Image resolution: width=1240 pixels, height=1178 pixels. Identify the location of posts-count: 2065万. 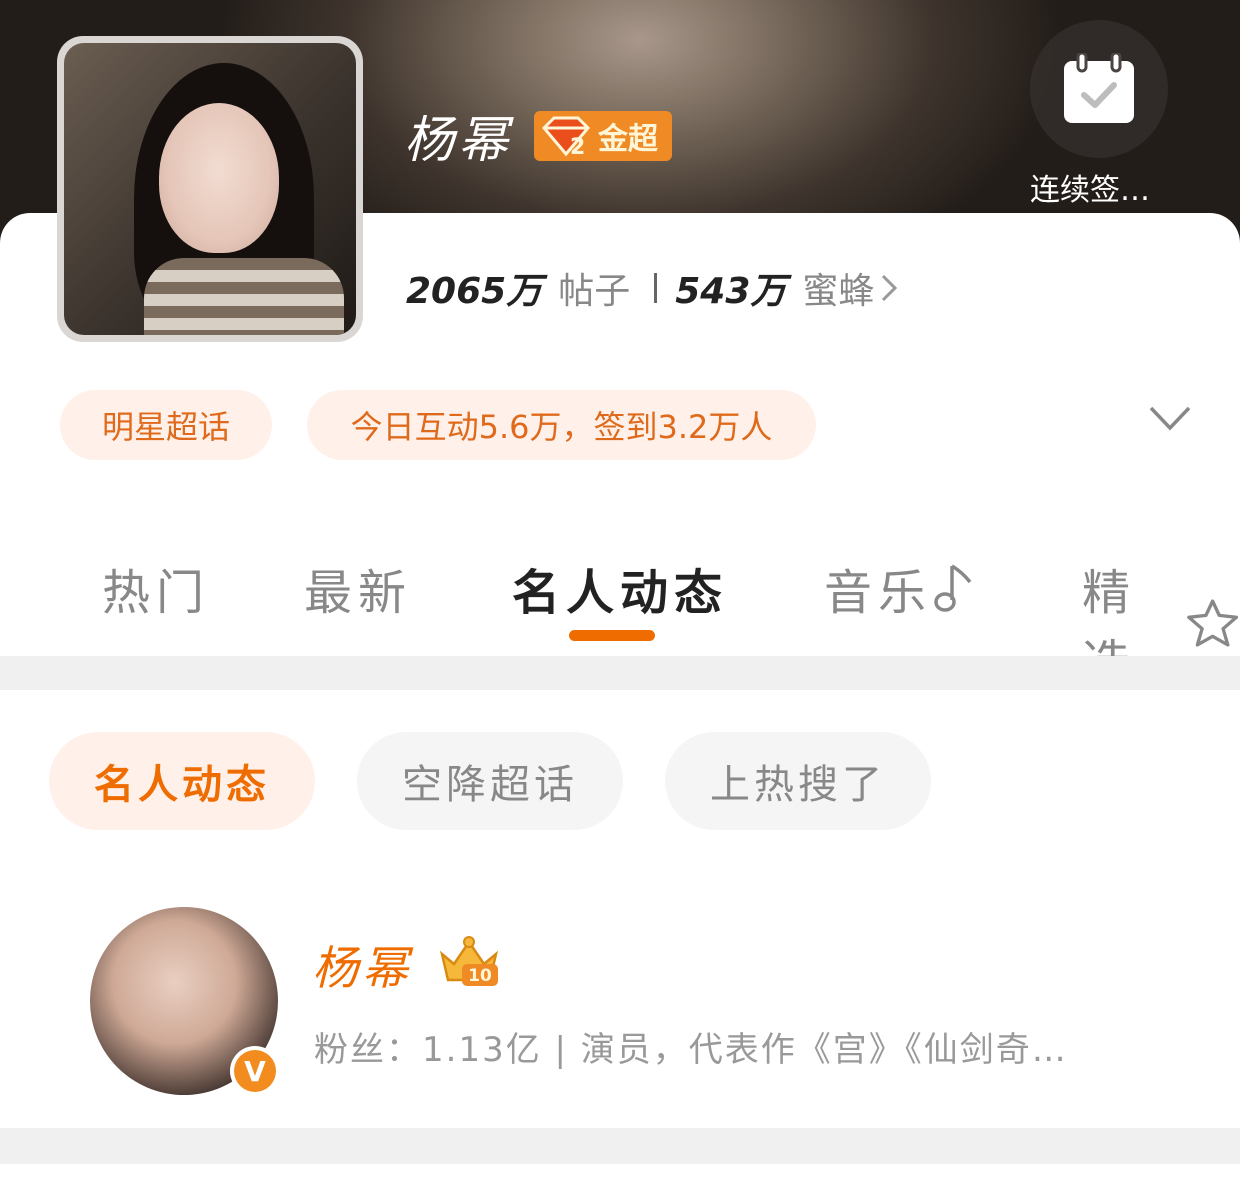
(474, 291).